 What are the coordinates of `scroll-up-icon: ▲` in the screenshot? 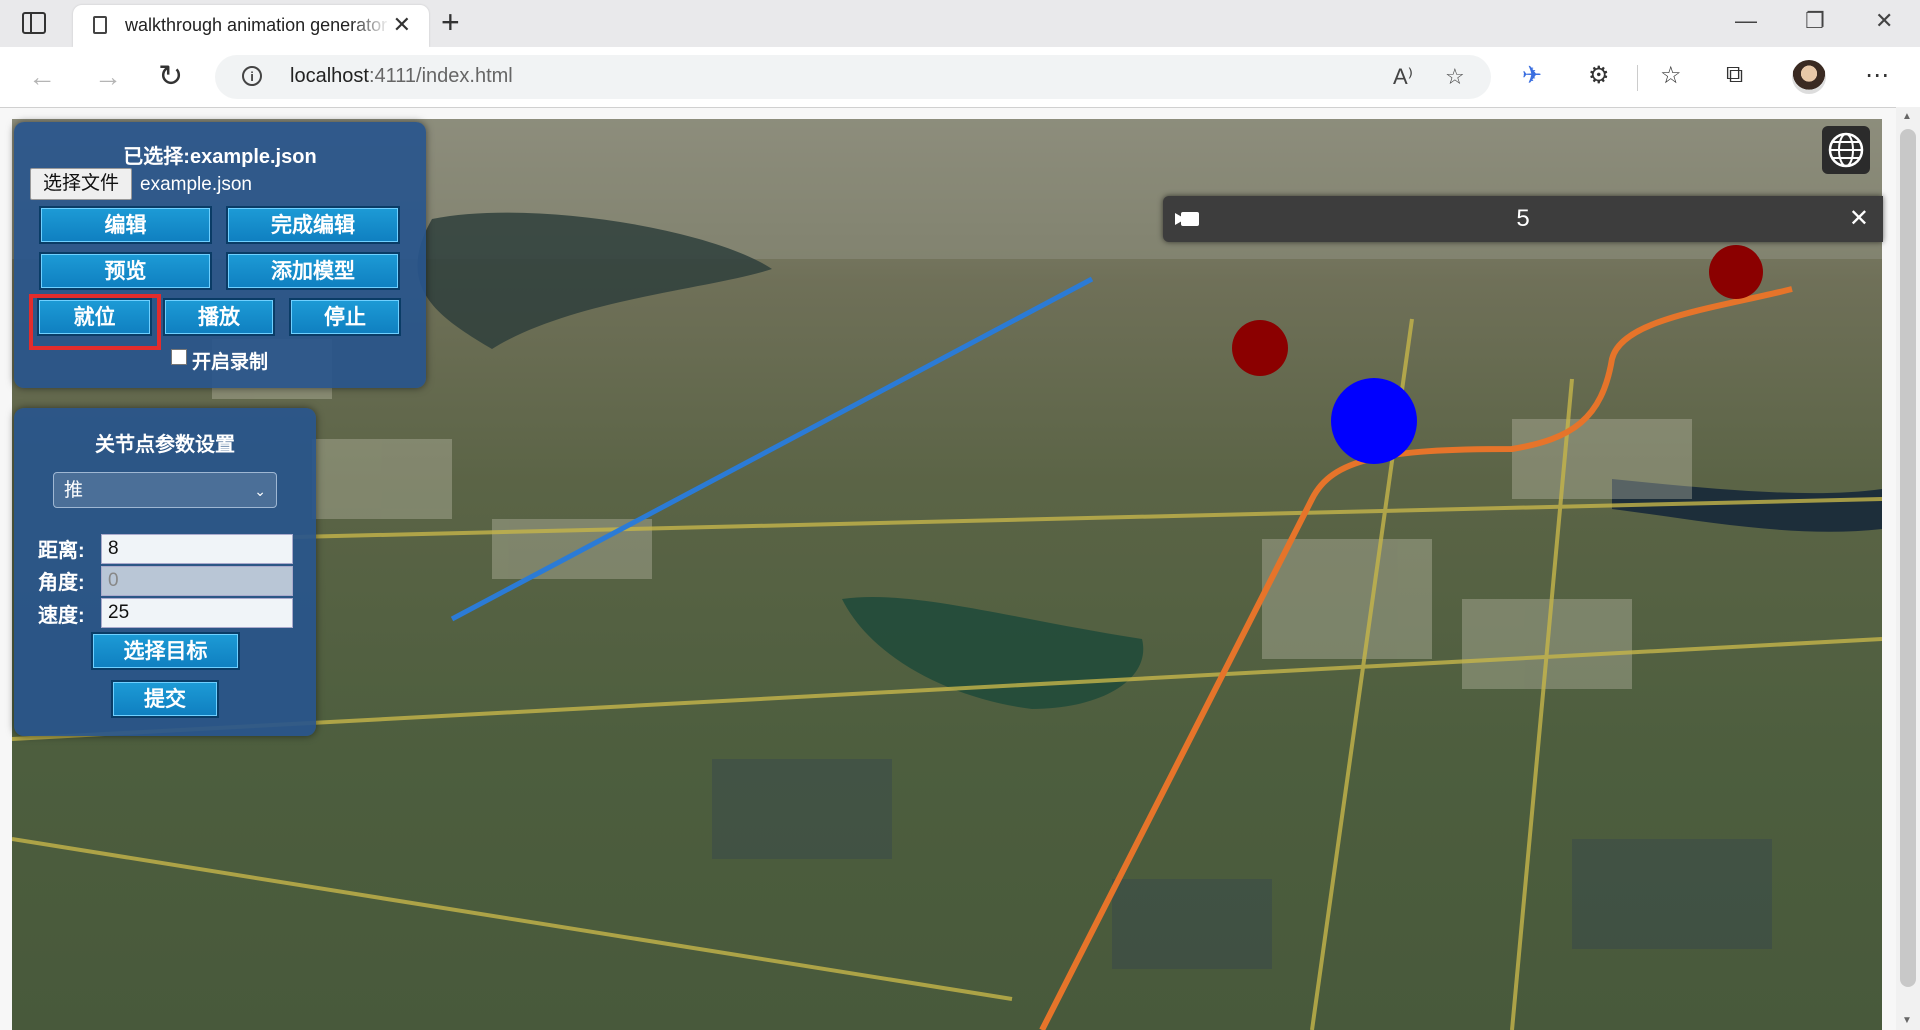 It's located at (1907, 116).